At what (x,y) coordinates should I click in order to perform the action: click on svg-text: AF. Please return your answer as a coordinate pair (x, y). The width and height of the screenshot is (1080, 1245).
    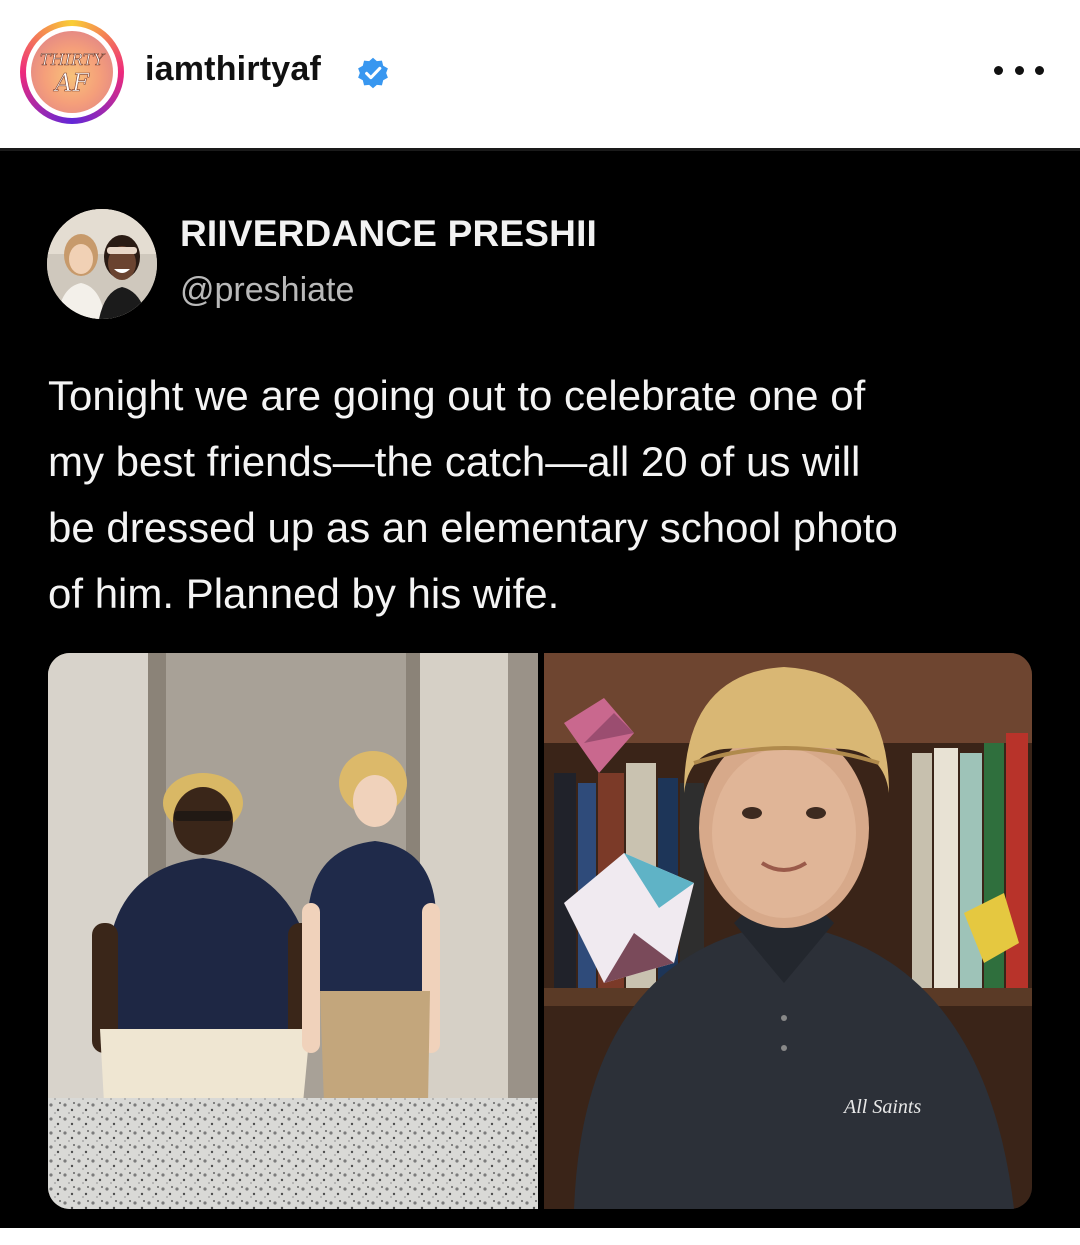
    Looking at the image, I should click on (71, 83).